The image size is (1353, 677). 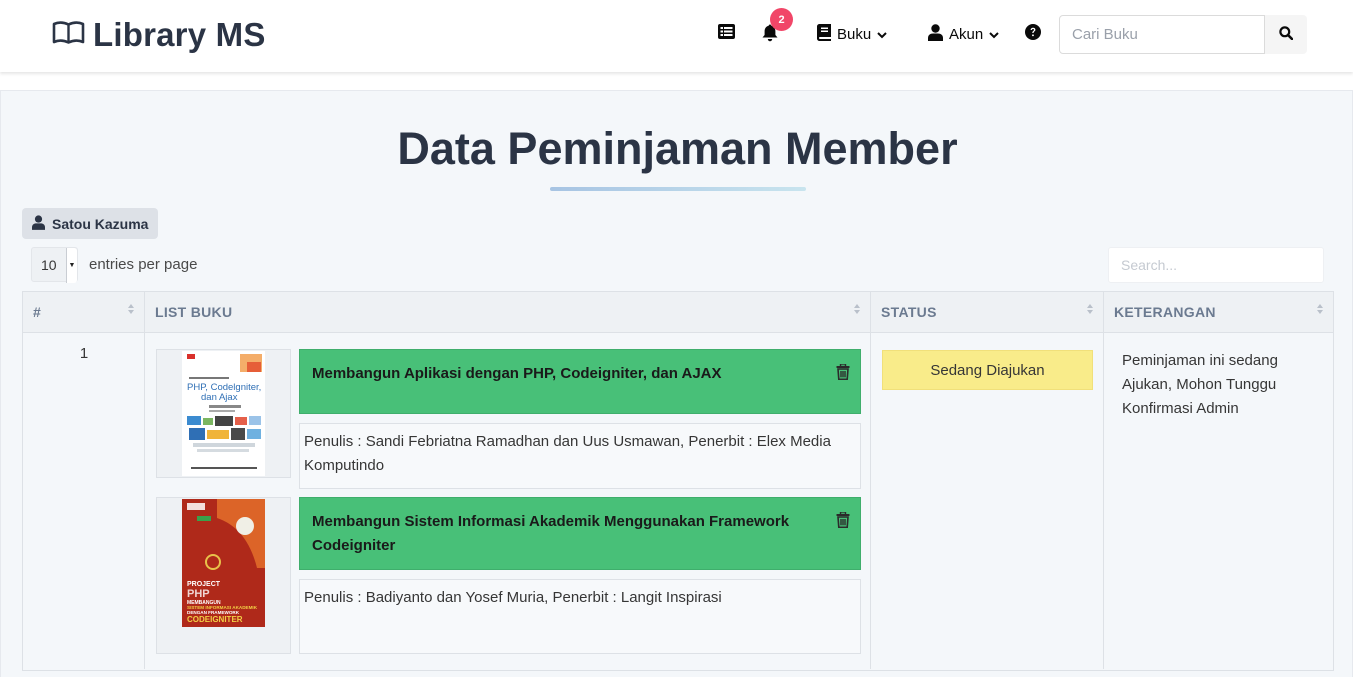 I want to click on column-header-status: STATUS, so click(x=987, y=312).